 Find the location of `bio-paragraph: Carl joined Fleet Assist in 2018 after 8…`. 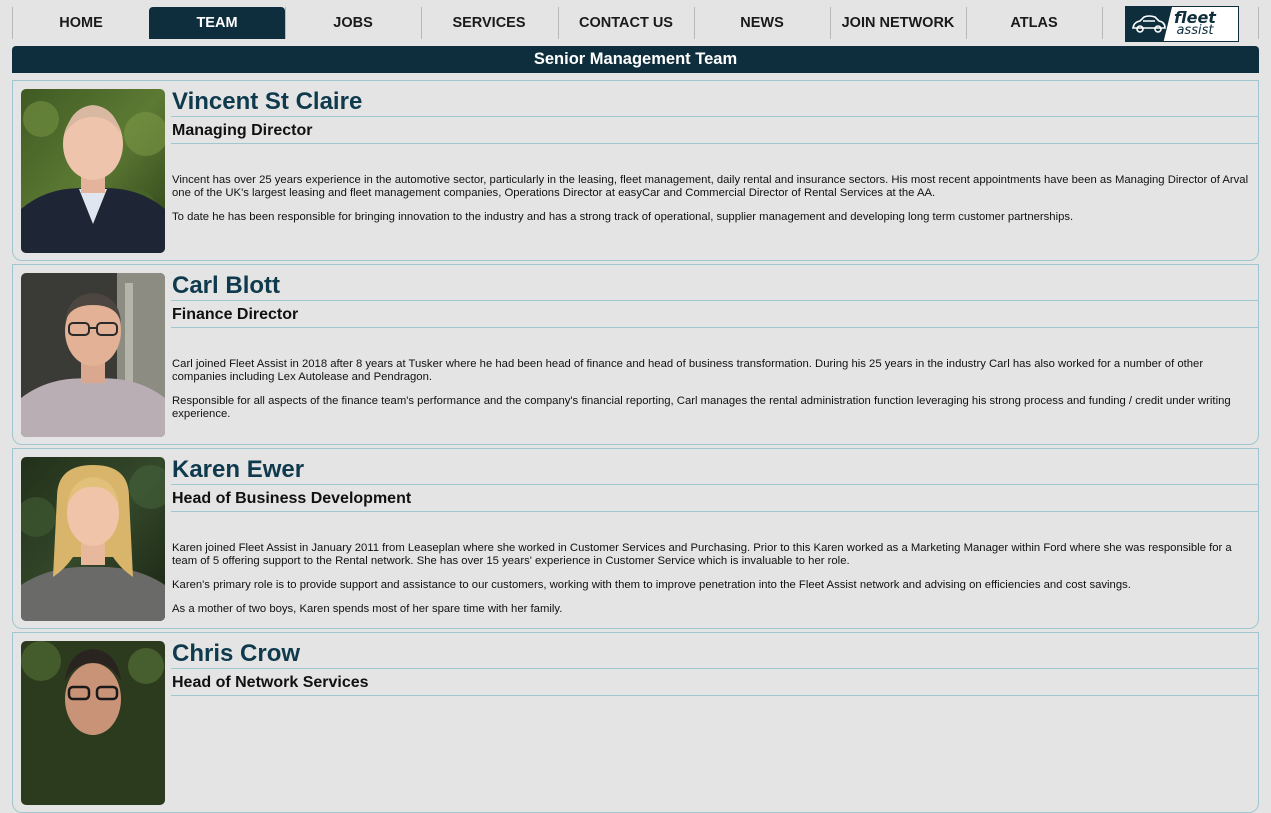

bio-paragraph: Carl joined Fleet Assist in 2018 after 8… is located at coordinates (688, 370).